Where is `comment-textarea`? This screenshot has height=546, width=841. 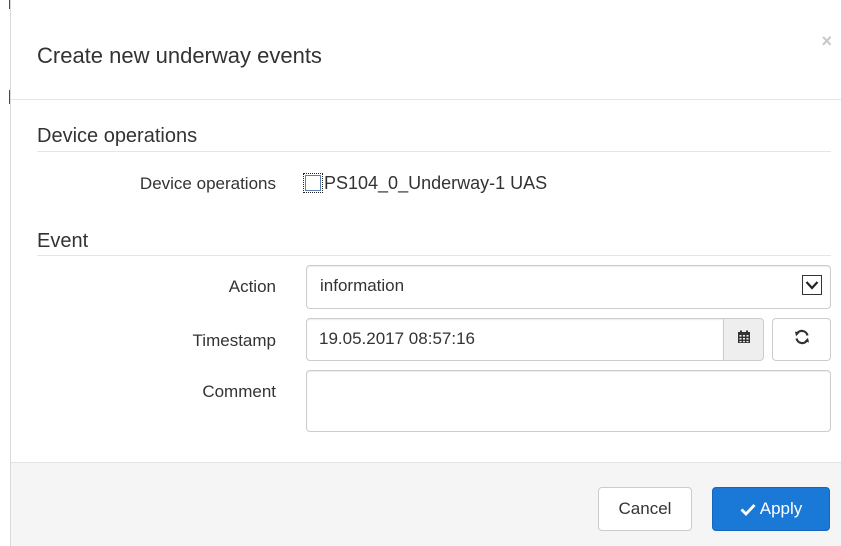 comment-textarea is located at coordinates (568, 401).